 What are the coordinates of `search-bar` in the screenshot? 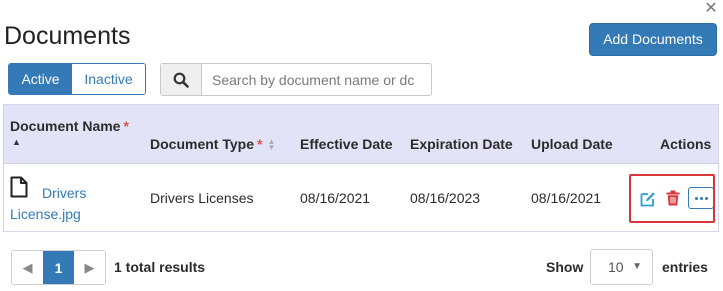 It's located at (296, 79).